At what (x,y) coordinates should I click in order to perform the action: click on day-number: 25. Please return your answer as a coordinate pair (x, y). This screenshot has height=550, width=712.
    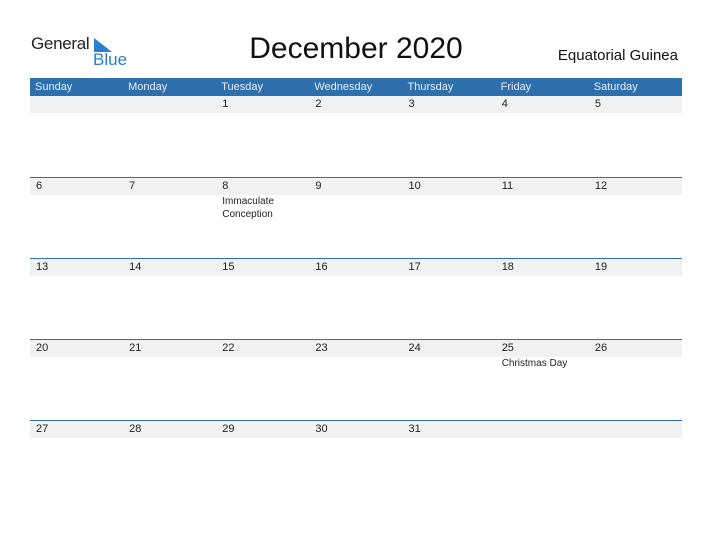
    Looking at the image, I should click on (507, 348).